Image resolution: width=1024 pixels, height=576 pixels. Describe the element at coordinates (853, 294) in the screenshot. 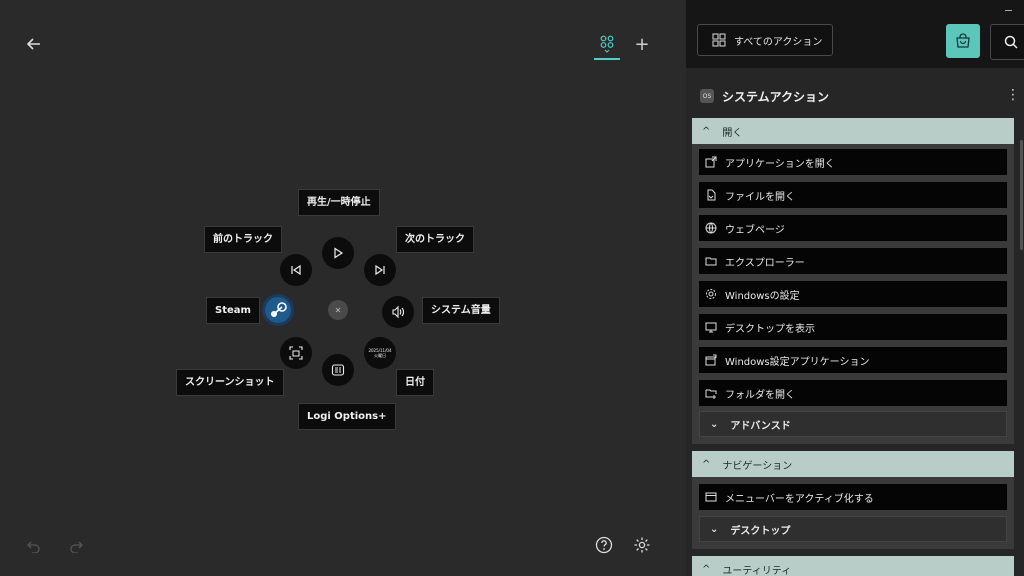

I see `action-windows-settings: Windowsの設定` at that location.